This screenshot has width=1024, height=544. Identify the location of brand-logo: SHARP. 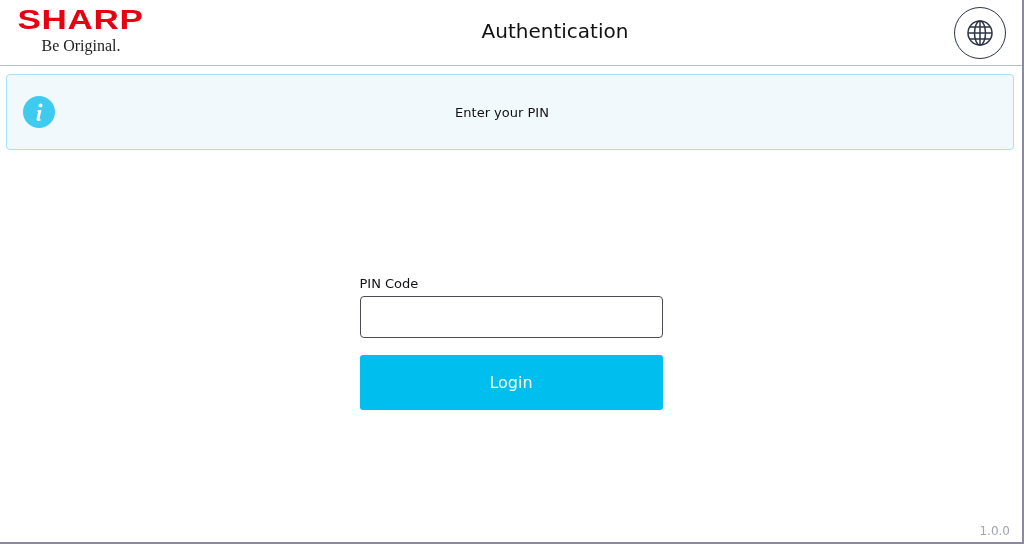
(81, 19).